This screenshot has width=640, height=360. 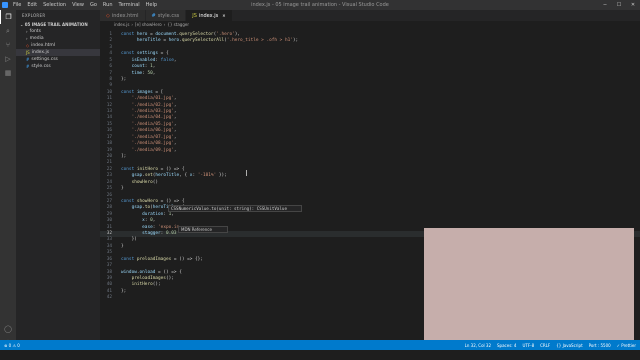 I want to click on source-control-icon: ⑂, so click(x=8, y=45).